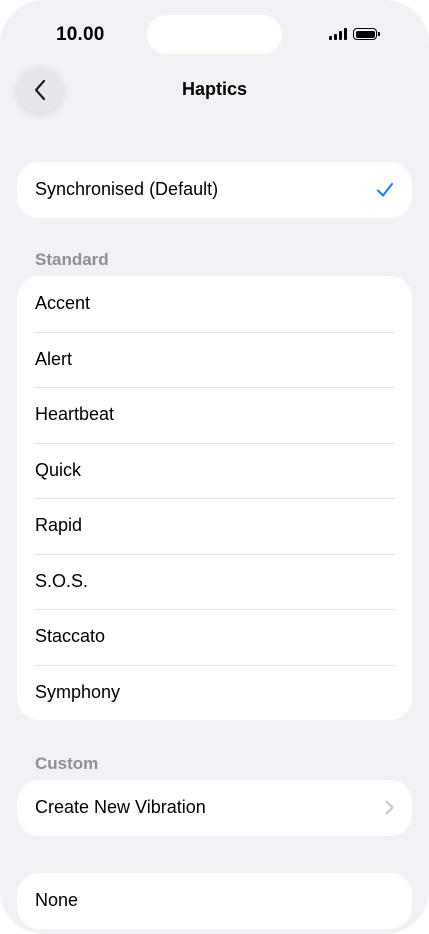 The width and height of the screenshot is (429, 934). I want to click on page-title: Haptics, so click(214, 89).